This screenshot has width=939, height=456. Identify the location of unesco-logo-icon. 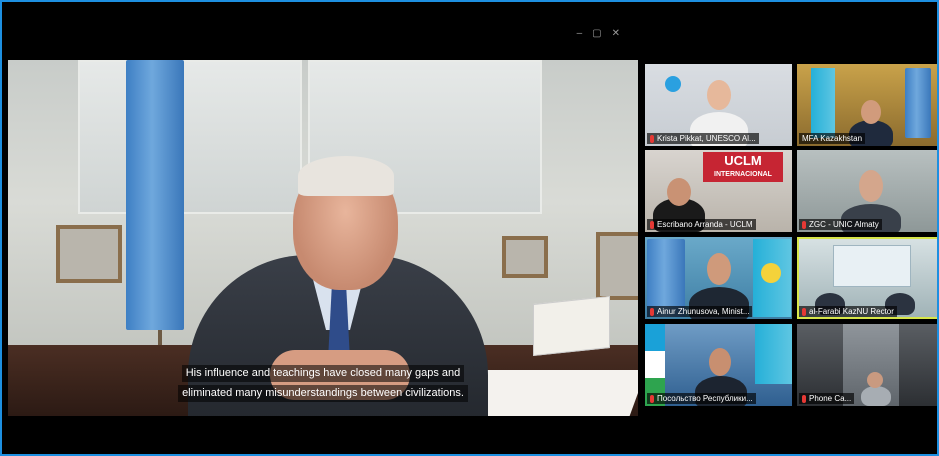
(673, 84).